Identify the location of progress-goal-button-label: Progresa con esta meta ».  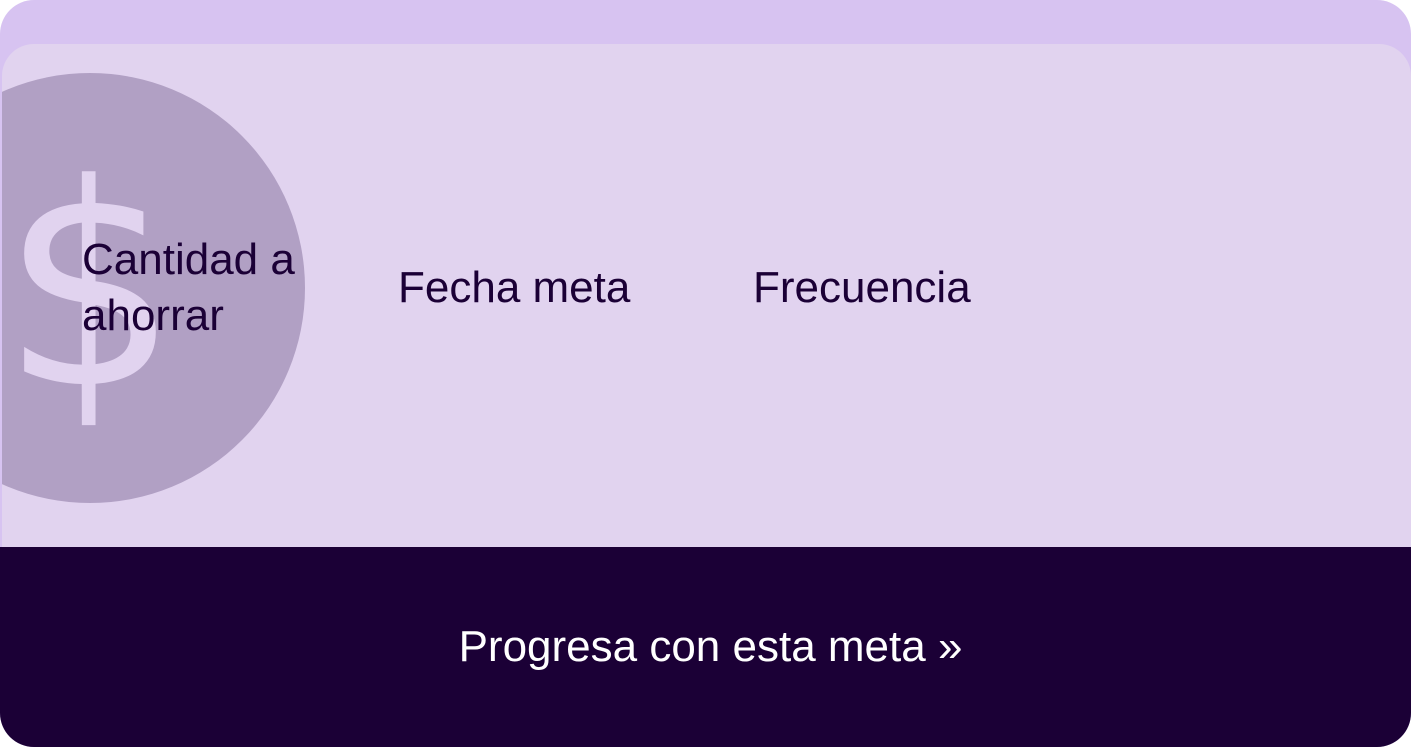
(710, 646).